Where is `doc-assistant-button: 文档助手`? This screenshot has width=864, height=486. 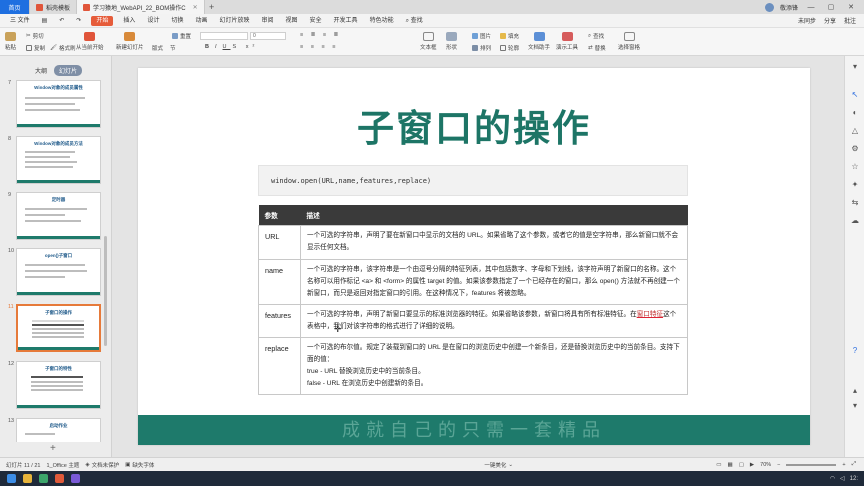 doc-assistant-button: 文档助手 is located at coordinates (539, 41).